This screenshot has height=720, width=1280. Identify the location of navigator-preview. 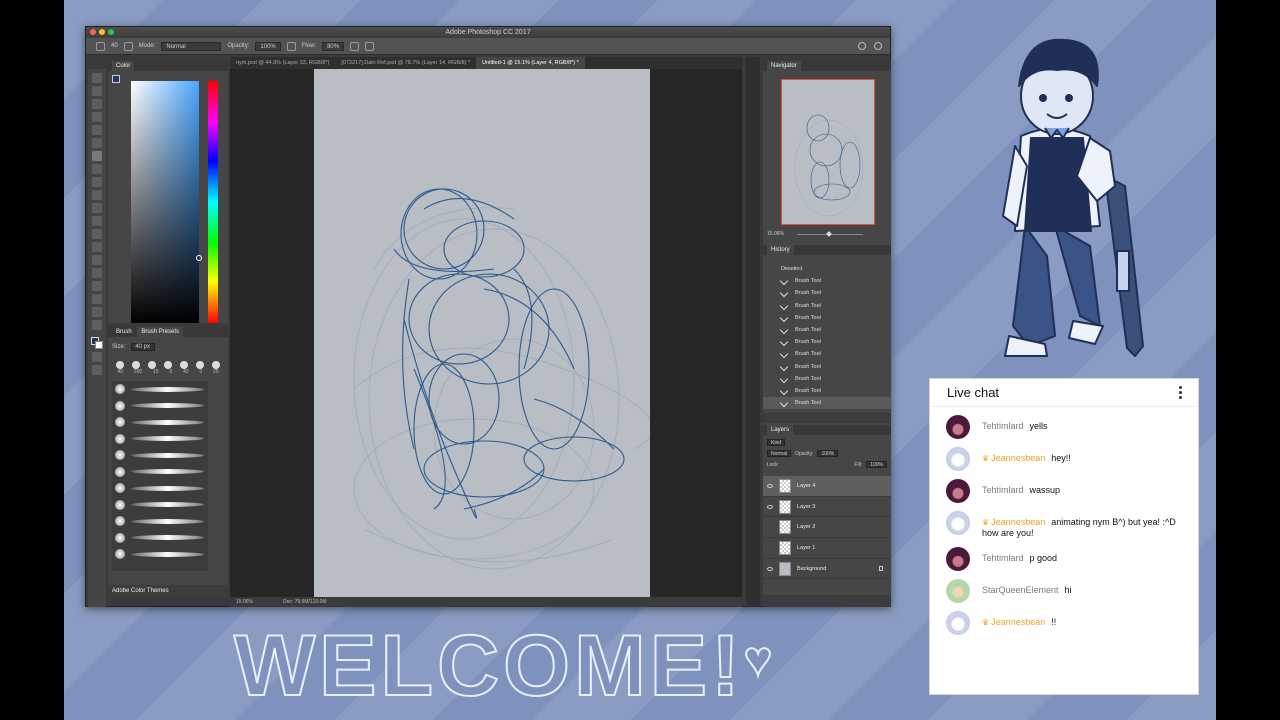
(828, 152).